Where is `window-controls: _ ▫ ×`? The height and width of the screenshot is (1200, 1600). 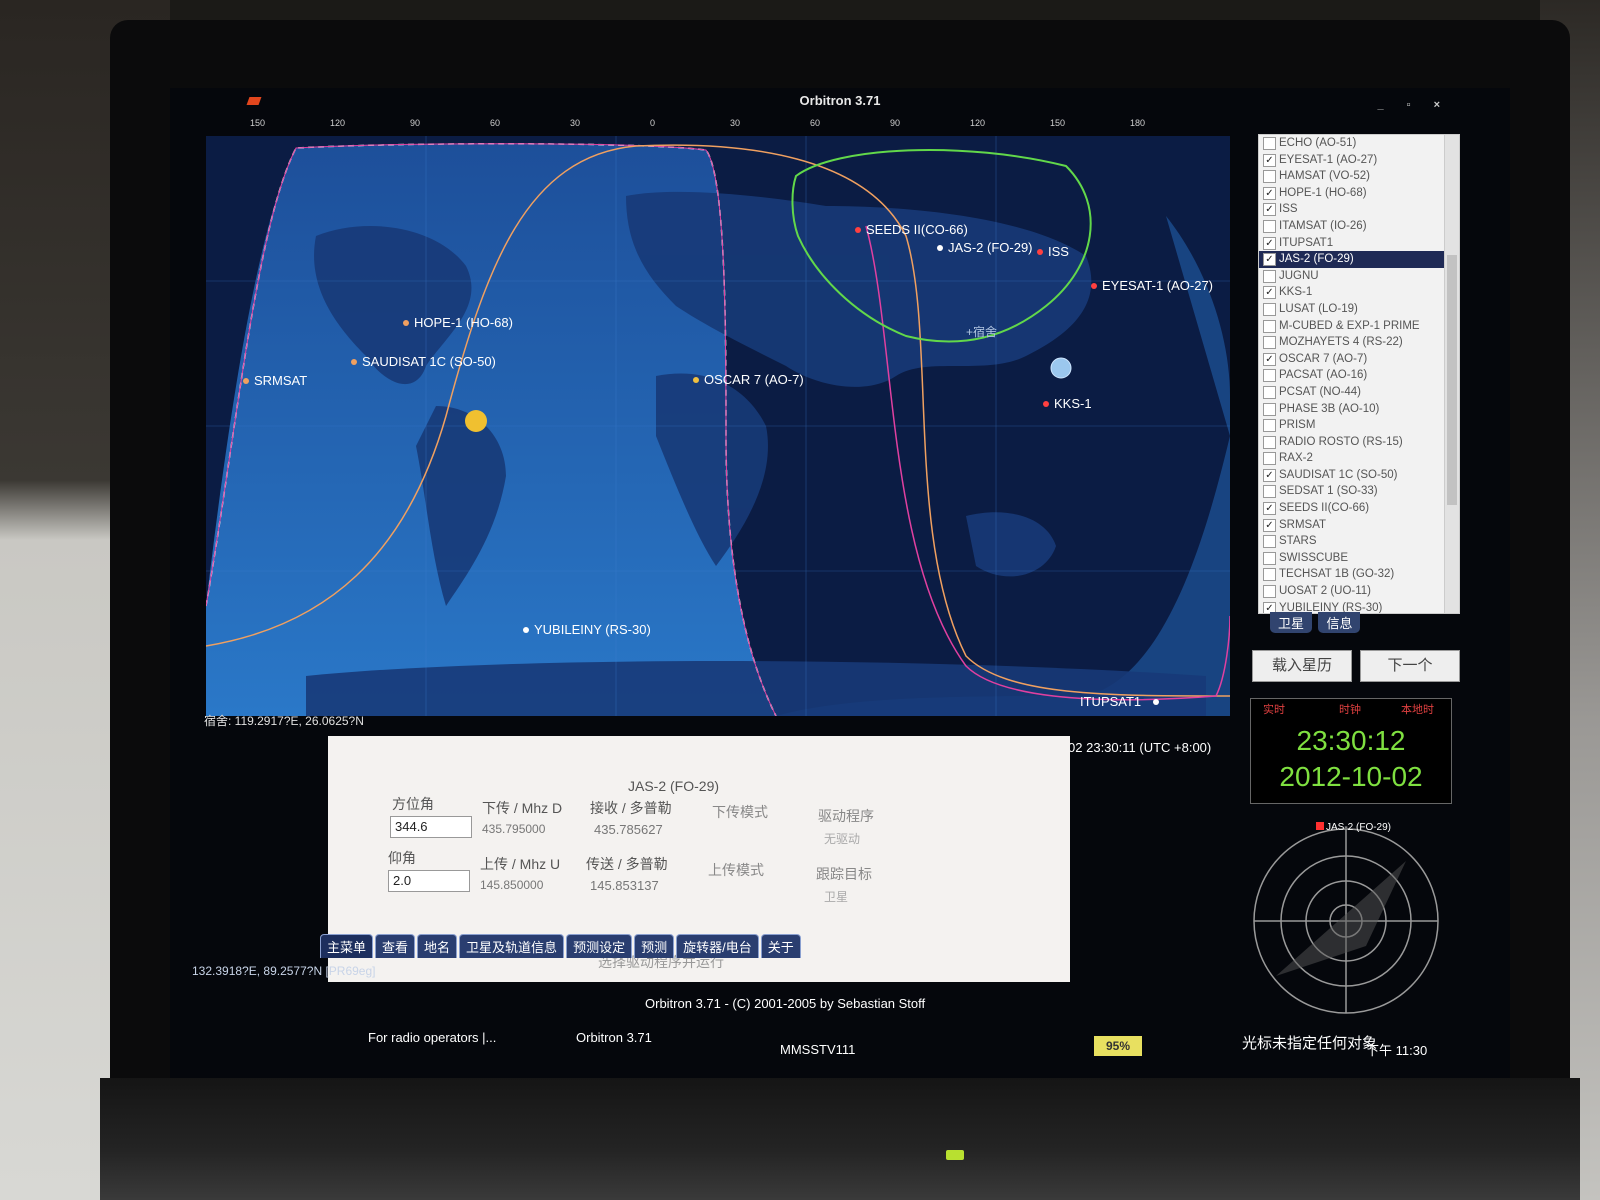 window-controls: _ ▫ × is located at coordinates (1413, 105).